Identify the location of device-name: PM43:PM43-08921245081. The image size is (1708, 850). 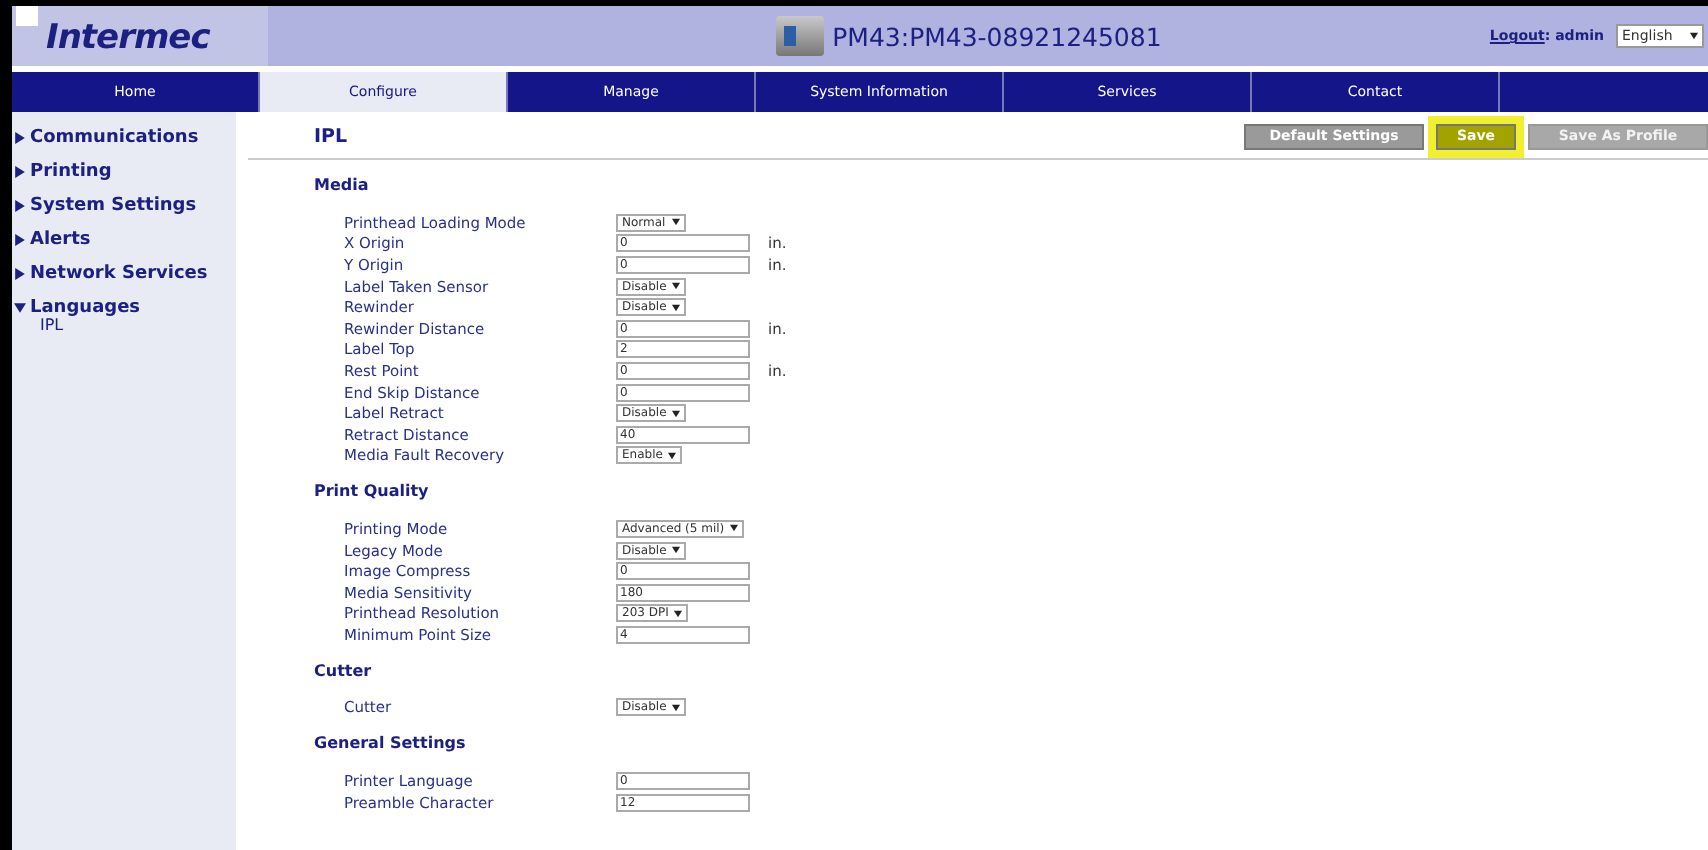
(997, 36).